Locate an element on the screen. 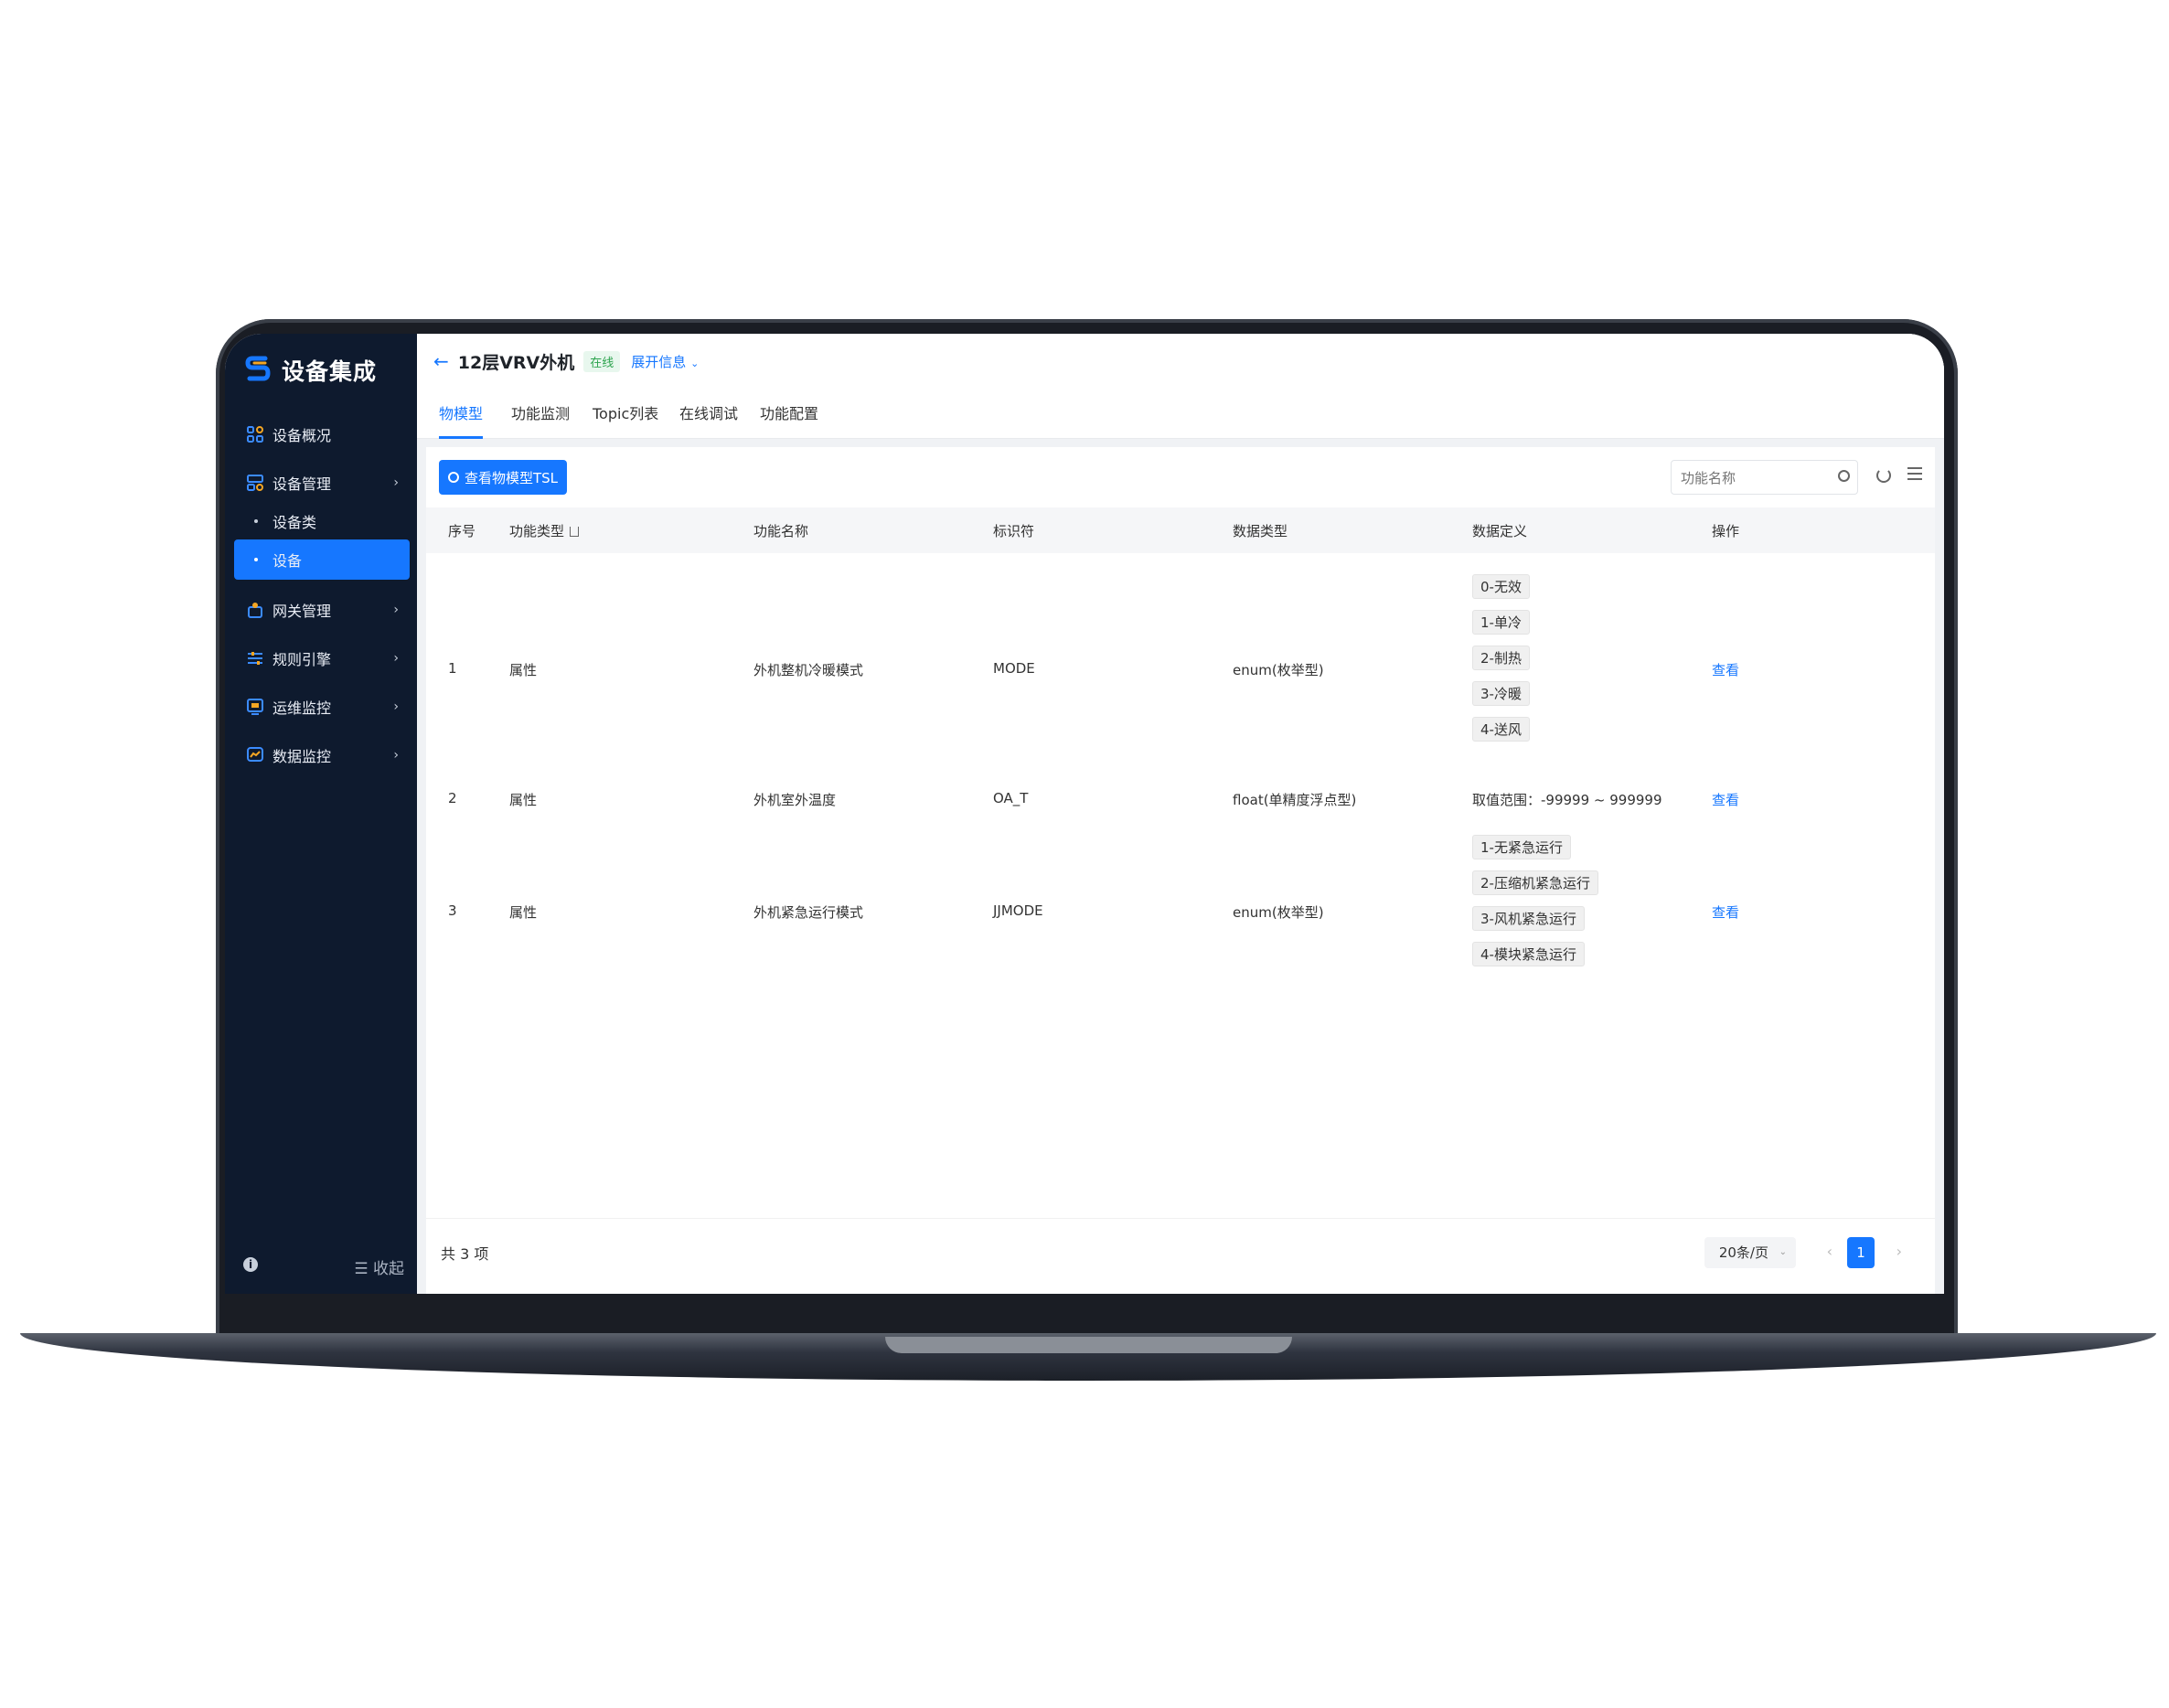 The image size is (2169, 1708). definition-tag: 2-制热 is located at coordinates (1501, 658).